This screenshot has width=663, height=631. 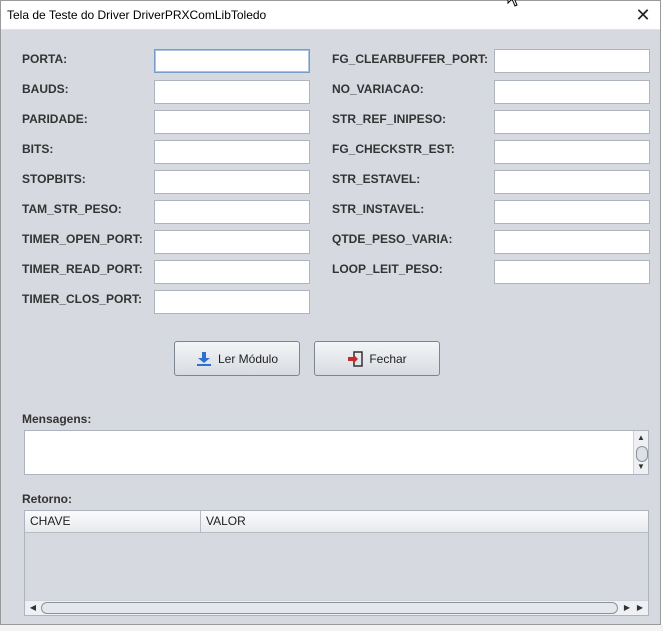 What do you see at coordinates (572, 92) in the screenshot?
I see `no-variacao-input` at bounding box center [572, 92].